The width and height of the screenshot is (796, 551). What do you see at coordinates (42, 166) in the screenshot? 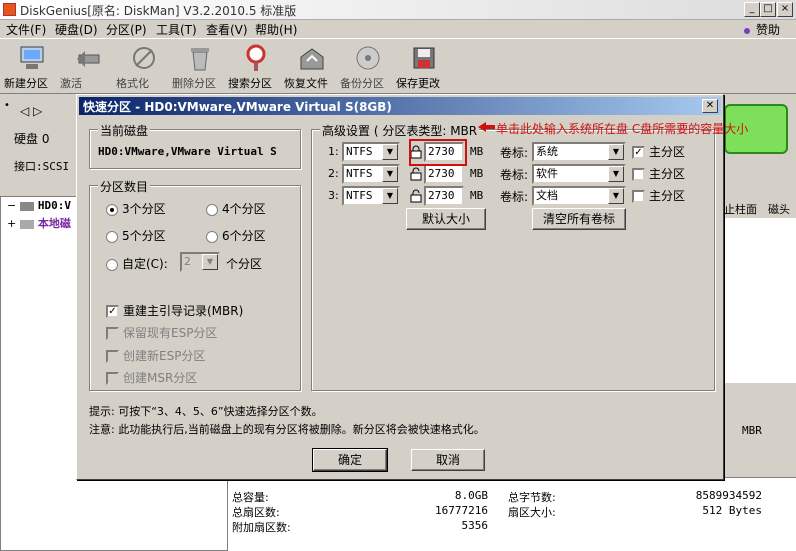
I see `interface-label: 接口:SCSI` at bounding box center [42, 166].